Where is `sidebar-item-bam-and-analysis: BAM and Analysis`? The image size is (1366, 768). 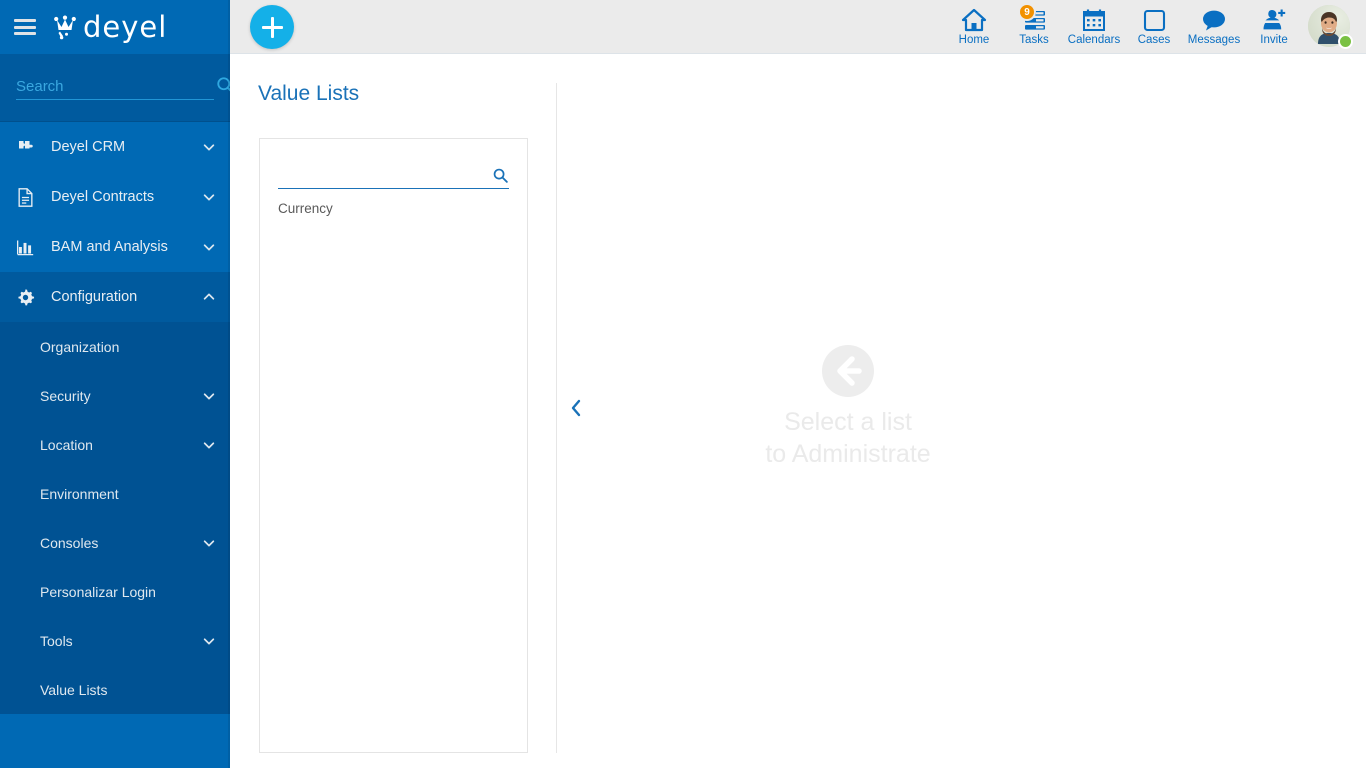 sidebar-item-bam-and-analysis: BAM and Analysis is located at coordinates (115, 247).